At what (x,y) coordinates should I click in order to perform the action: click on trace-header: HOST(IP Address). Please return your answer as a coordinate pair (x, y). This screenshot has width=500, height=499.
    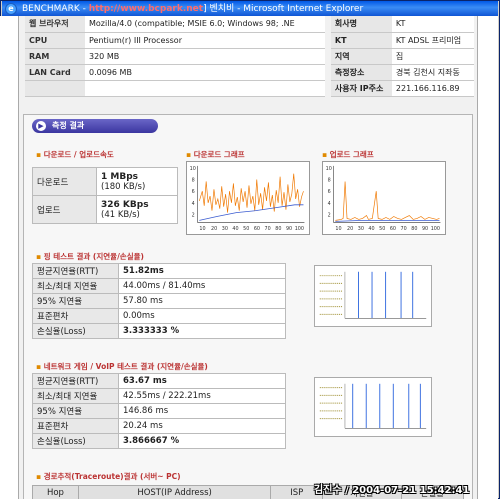
    Looking at the image, I should click on (174, 492).